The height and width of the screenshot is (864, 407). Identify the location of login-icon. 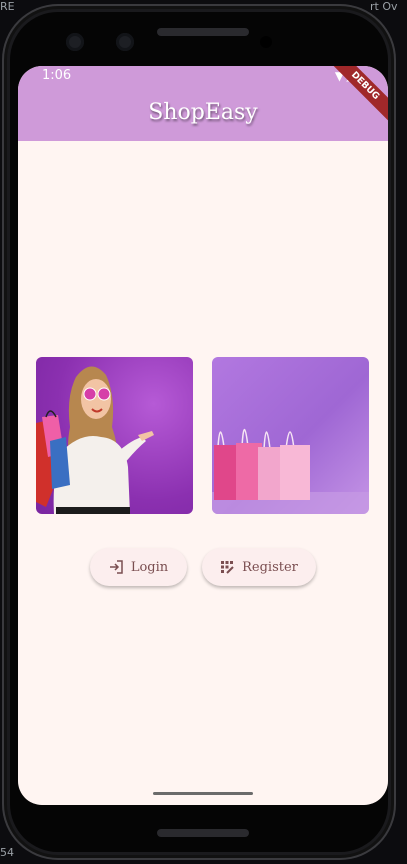
(116, 567).